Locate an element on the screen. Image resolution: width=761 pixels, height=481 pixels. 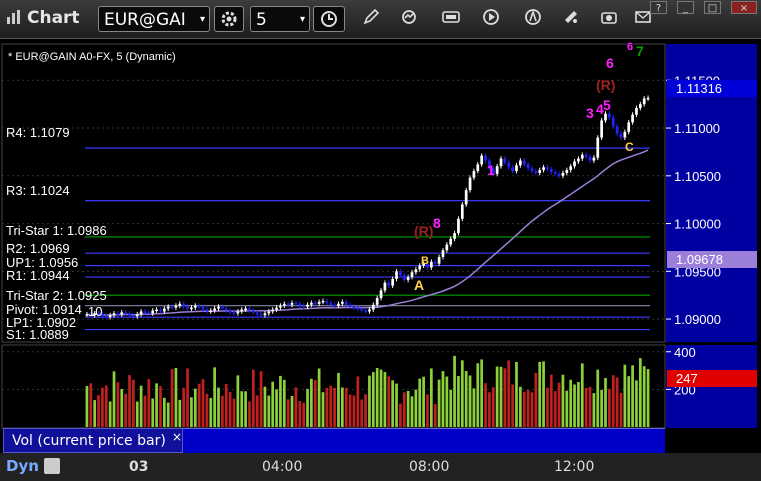
help-button: ? is located at coordinates (658, 7).